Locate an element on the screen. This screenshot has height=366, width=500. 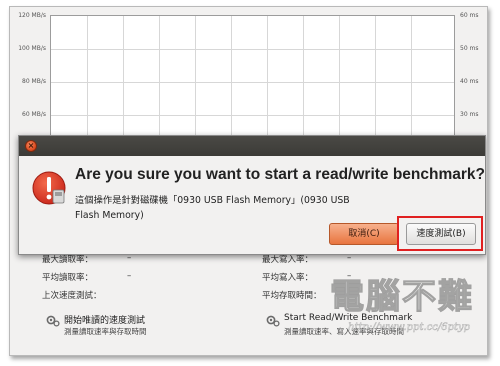
readwrite-benchmark-desc: 測量讀取速率、寫入速率與存取時間 is located at coordinates (344, 331).